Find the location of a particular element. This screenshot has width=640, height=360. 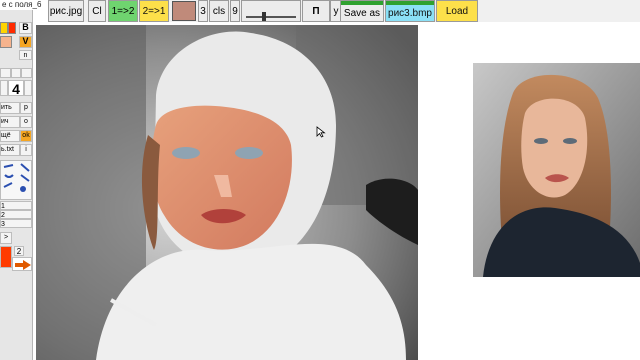

panel-cell-e is located at coordinates (28, 88).